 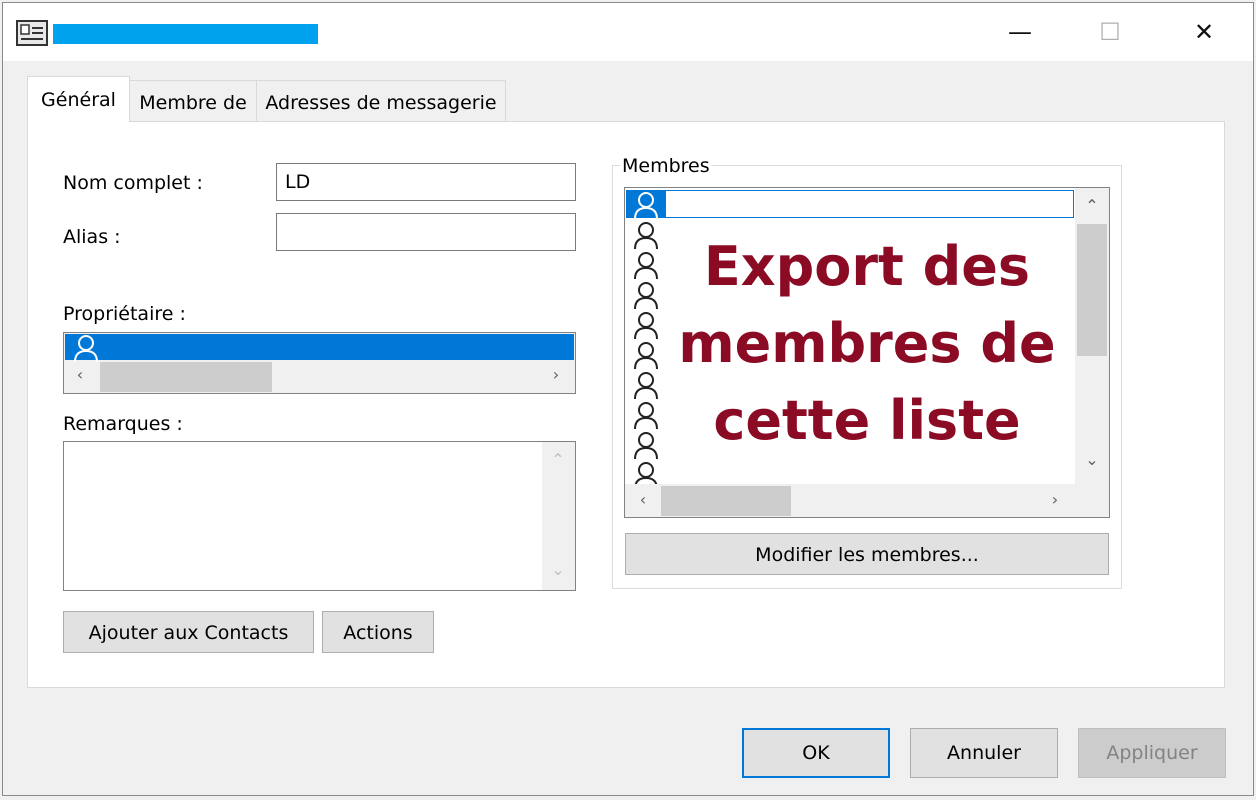 I want to click on export-members-overlay: Export des membres de cette liste, so click(x=867, y=343).